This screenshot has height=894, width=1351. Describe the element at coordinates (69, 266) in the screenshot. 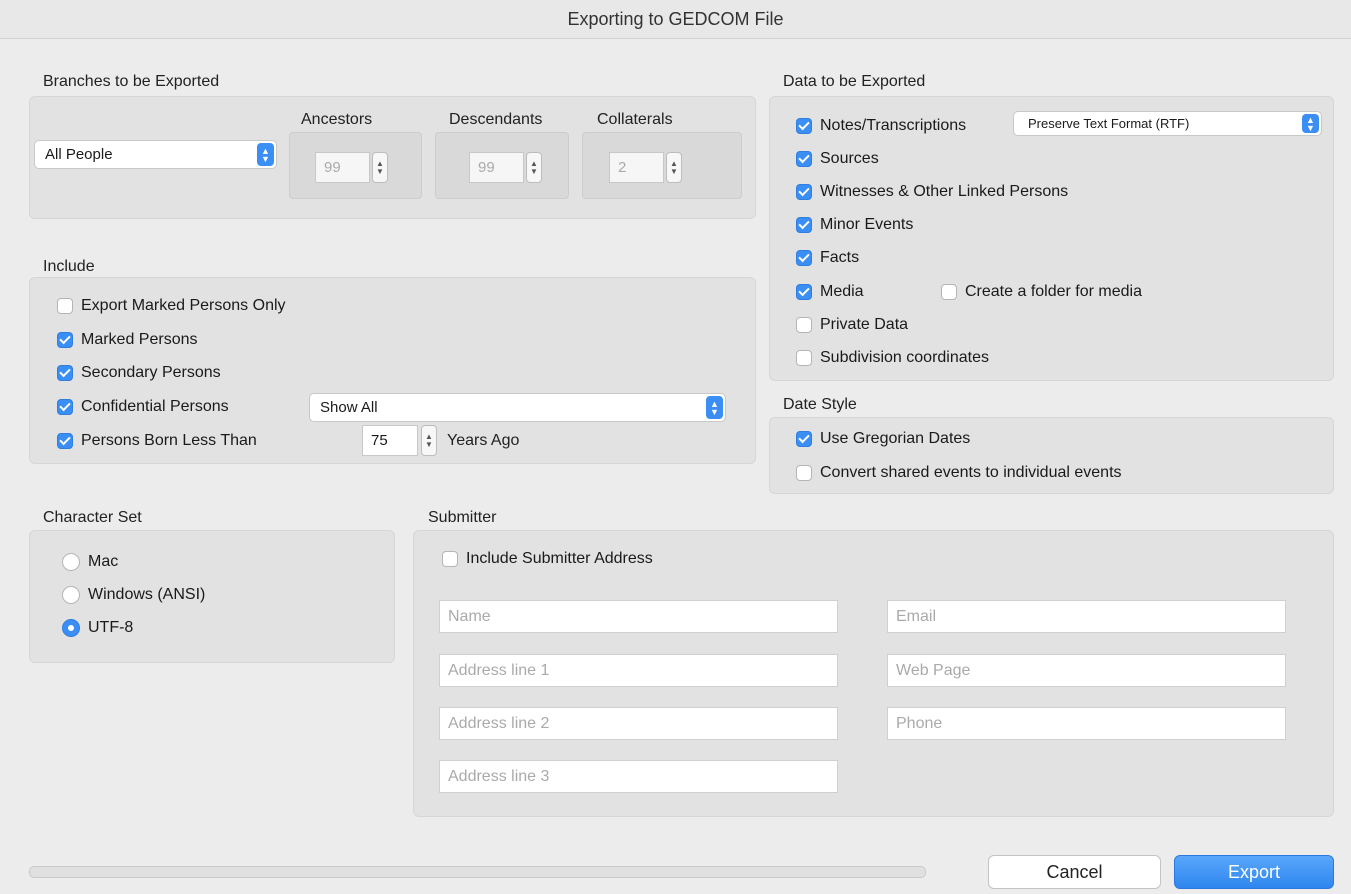

I see `include-section-label: Include` at that location.